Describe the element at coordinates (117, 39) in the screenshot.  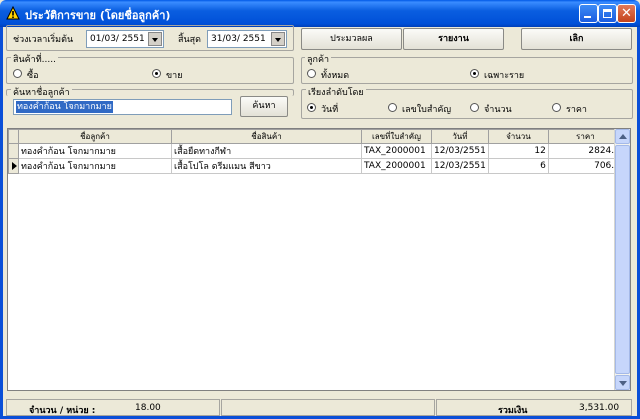
I see `start-date-value: 01/03/ 2551` at that location.